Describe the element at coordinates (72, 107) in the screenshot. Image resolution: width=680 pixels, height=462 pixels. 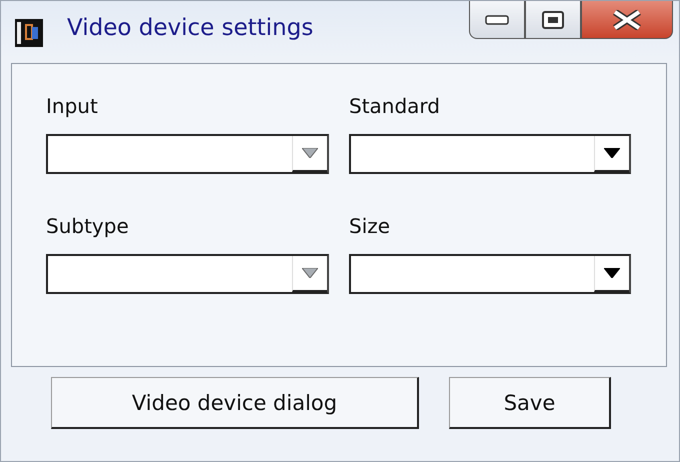
I see `field-label: Input` at that location.